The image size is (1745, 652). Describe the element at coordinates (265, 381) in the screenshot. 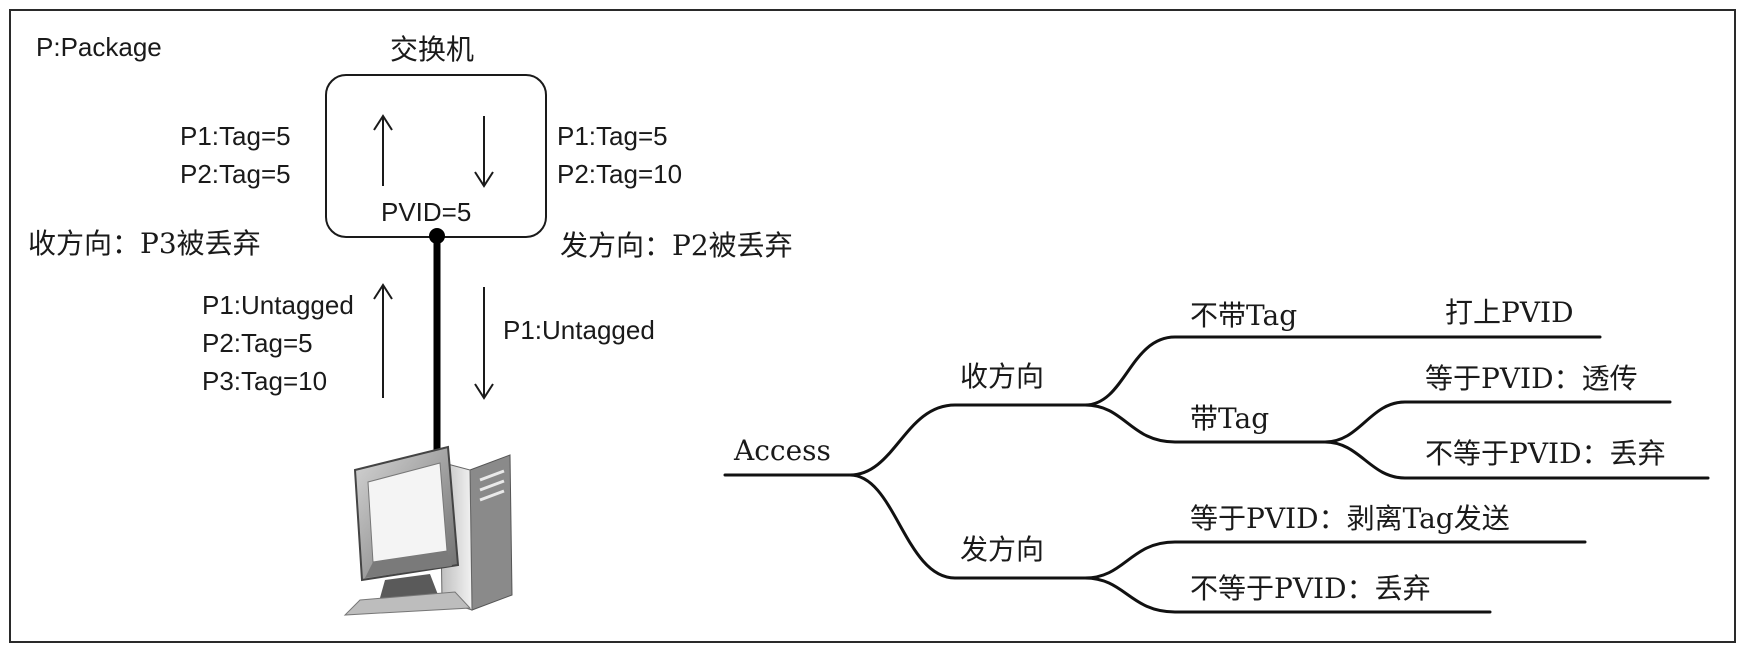

I see `up-packet-line3: P3:Tag=10` at that location.